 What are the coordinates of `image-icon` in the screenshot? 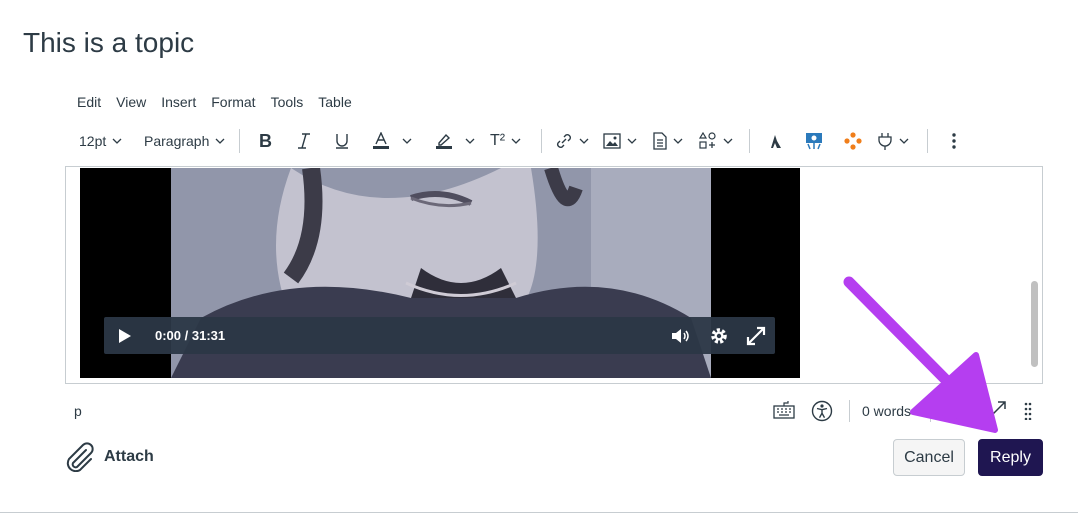 It's located at (612, 141).